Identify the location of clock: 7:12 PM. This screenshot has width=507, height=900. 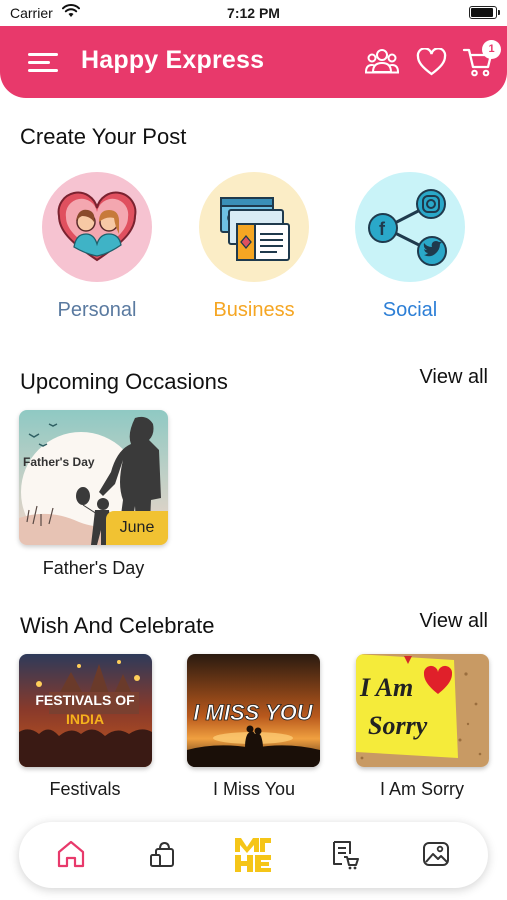
(253, 13).